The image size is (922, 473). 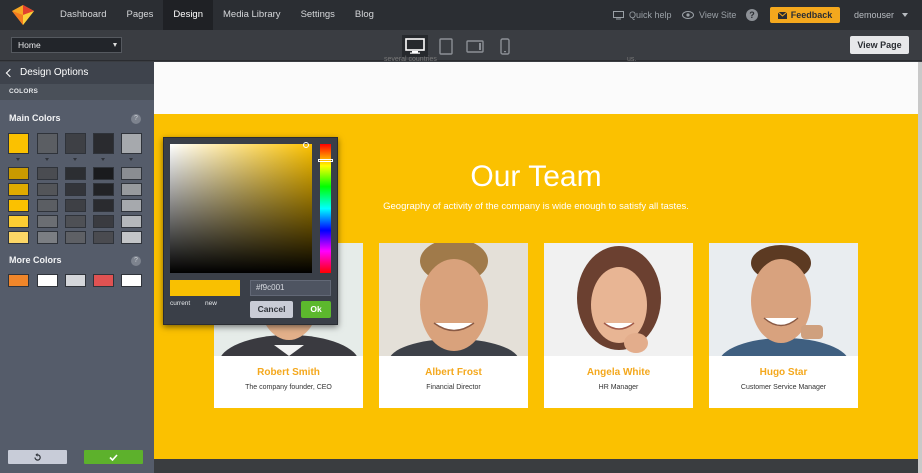 What do you see at coordinates (642, 15) in the screenshot?
I see `quick-help-link: Quick help` at bounding box center [642, 15].